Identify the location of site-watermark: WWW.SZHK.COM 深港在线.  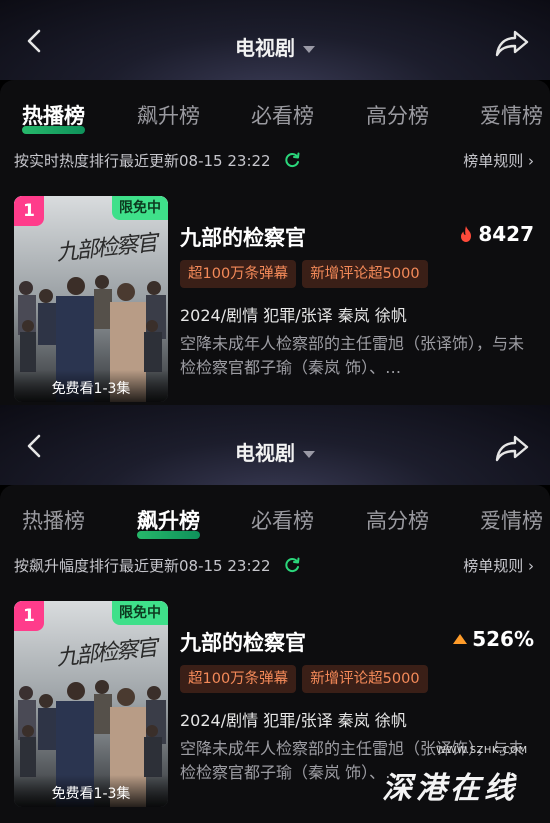
(456, 777).